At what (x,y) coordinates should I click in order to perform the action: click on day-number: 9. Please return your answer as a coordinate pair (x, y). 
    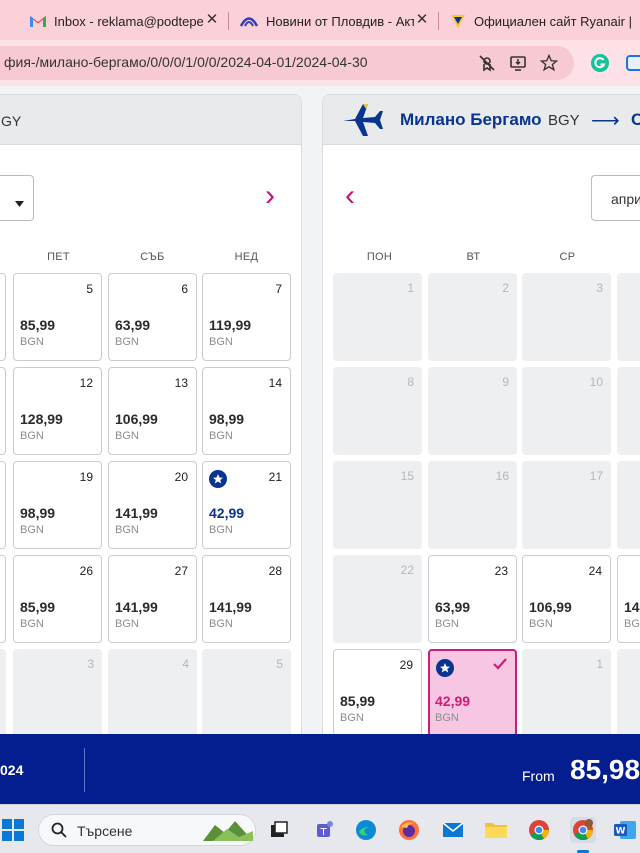
    Looking at the image, I should click on (505, 382).